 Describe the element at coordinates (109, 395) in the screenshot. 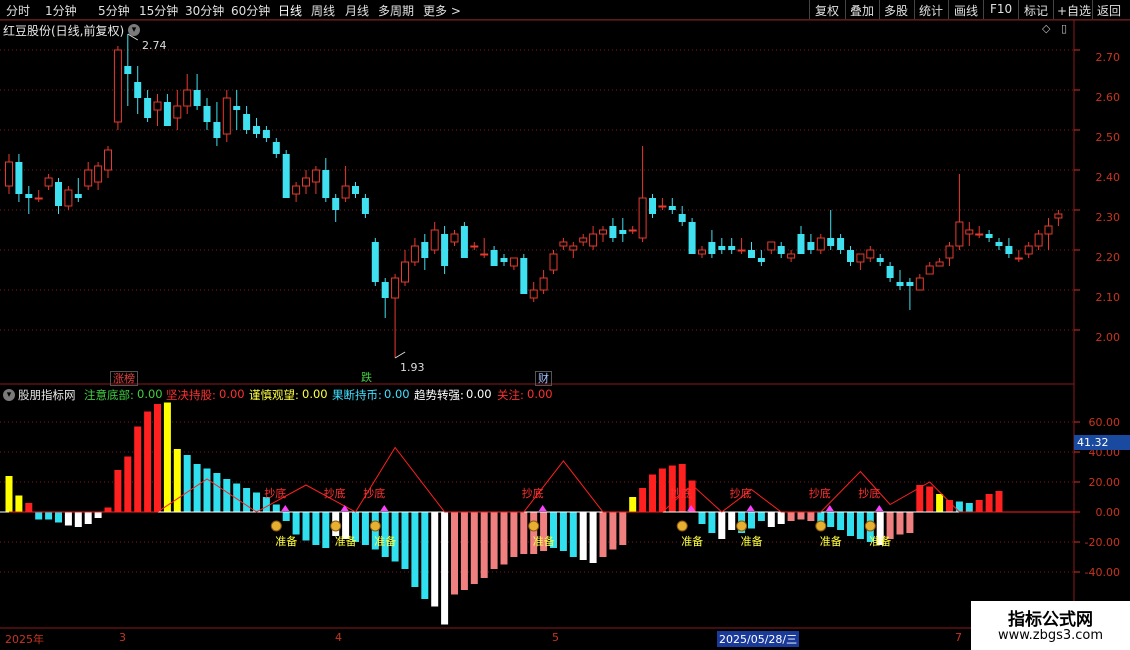

I see `indicator-field-label: 注意底部:` at that location.